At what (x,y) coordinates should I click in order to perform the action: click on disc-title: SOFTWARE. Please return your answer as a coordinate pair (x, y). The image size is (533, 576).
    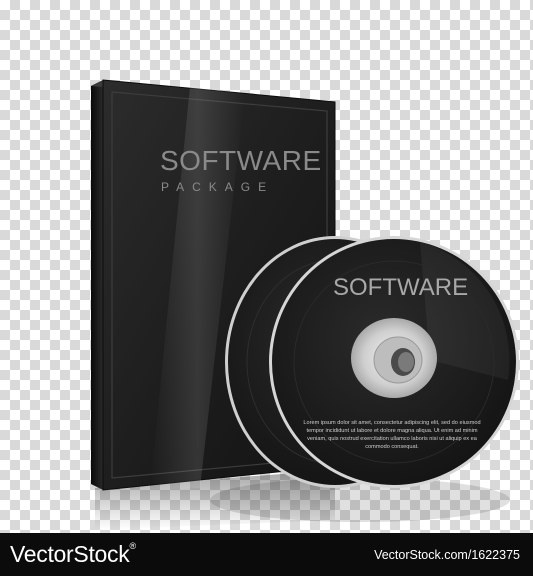
    Looking at the image, I should click on (401, 287).